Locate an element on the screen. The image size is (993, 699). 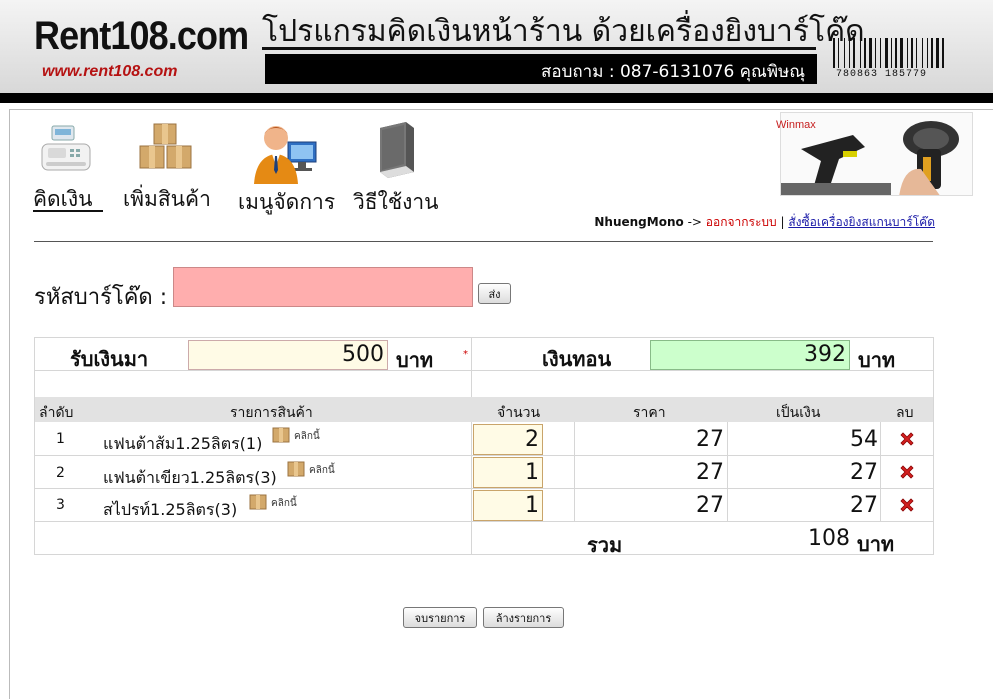
boxes-icon is located at coordinates (166, 146).